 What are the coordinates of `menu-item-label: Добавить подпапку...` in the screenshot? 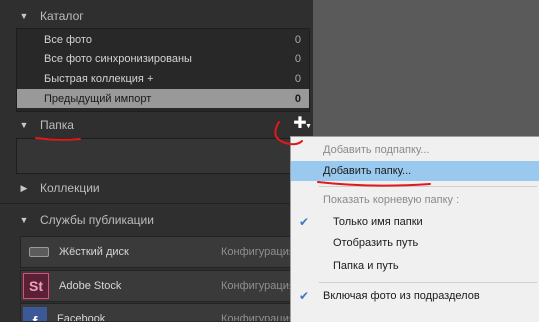 It's located at (376, 150).